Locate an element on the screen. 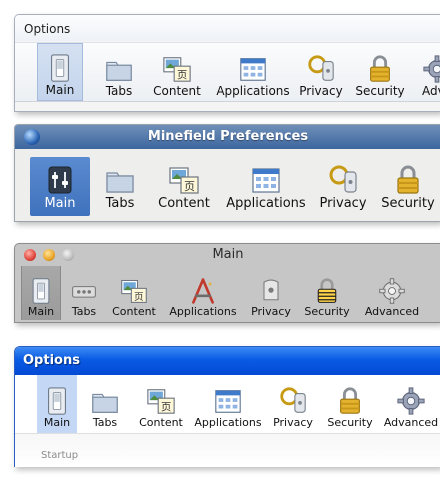  title-bar: Minefield Preferences is located at coordinates (227, 137).